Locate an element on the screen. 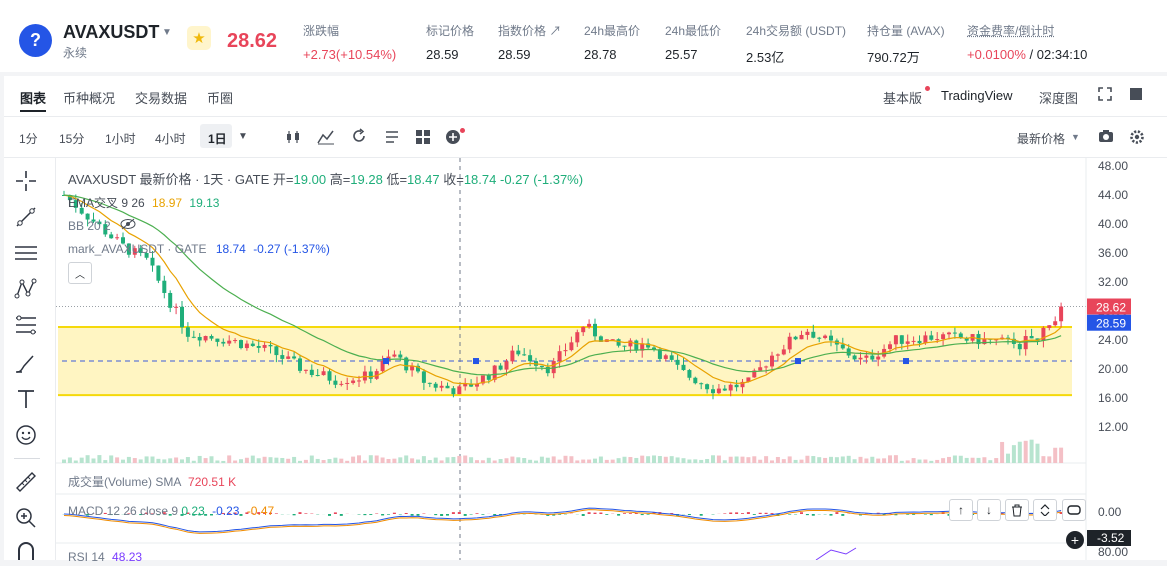 This screenshot has width=1167, height=566. collapse-legend-button: ︿ is located at coordinates (80, 273).